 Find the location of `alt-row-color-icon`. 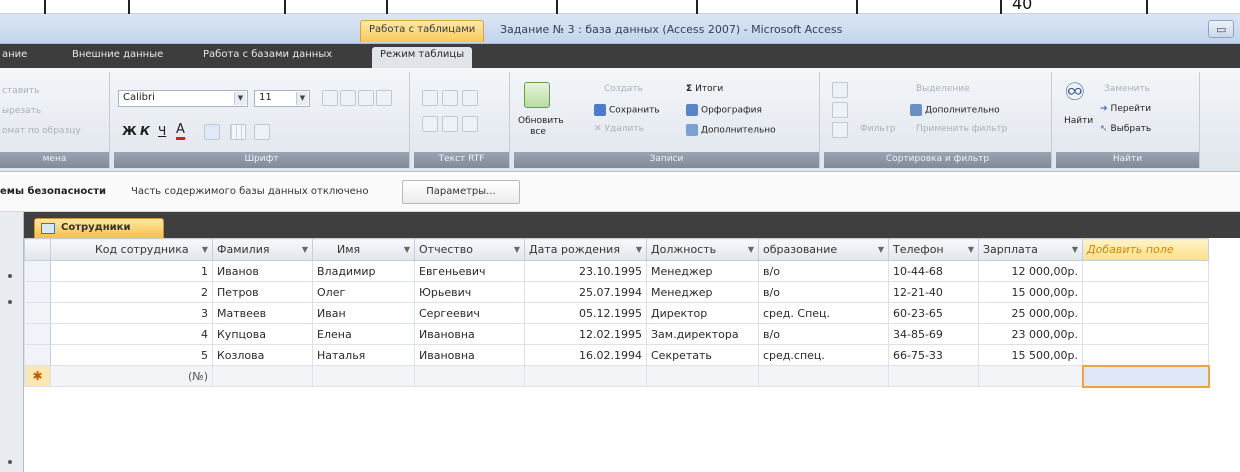

alt-row-color-icon is located at coordinates (262, 132).